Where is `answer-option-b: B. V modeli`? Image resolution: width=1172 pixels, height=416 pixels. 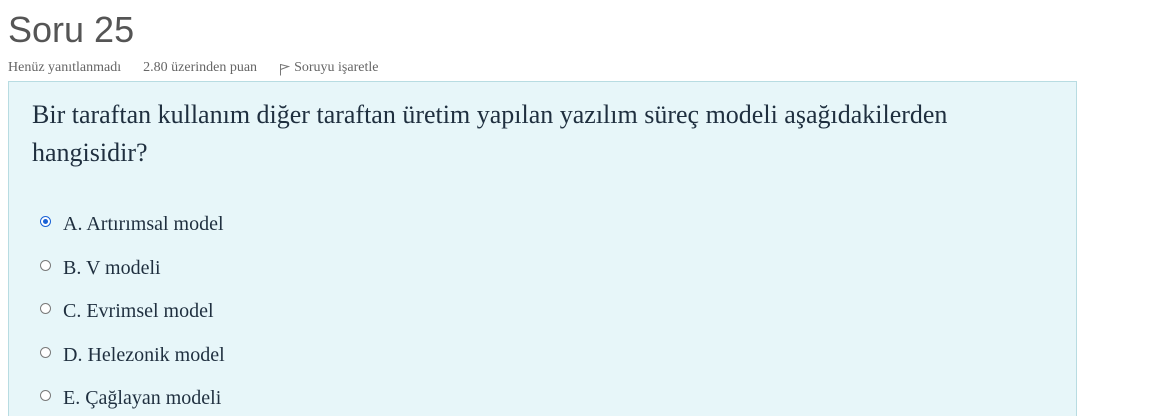
answer-option-b: B. V modeli is located at coordinates (132, 270).